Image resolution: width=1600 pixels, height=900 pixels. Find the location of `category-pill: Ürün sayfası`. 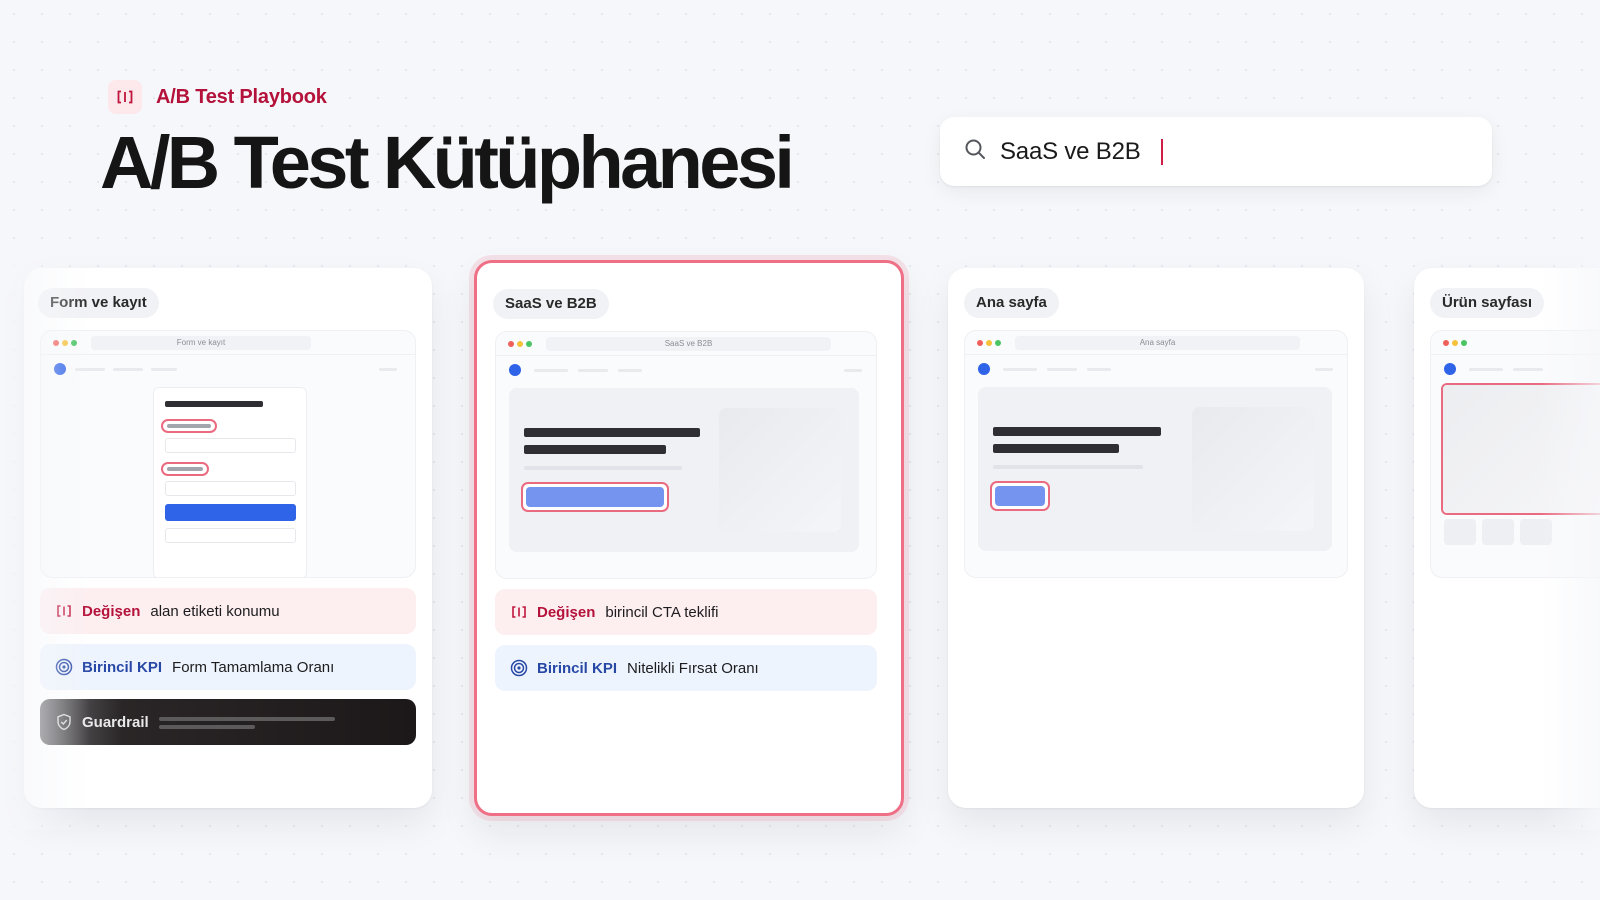

category-pill: Ürün sayfası is located at coordinates (1487, 303).